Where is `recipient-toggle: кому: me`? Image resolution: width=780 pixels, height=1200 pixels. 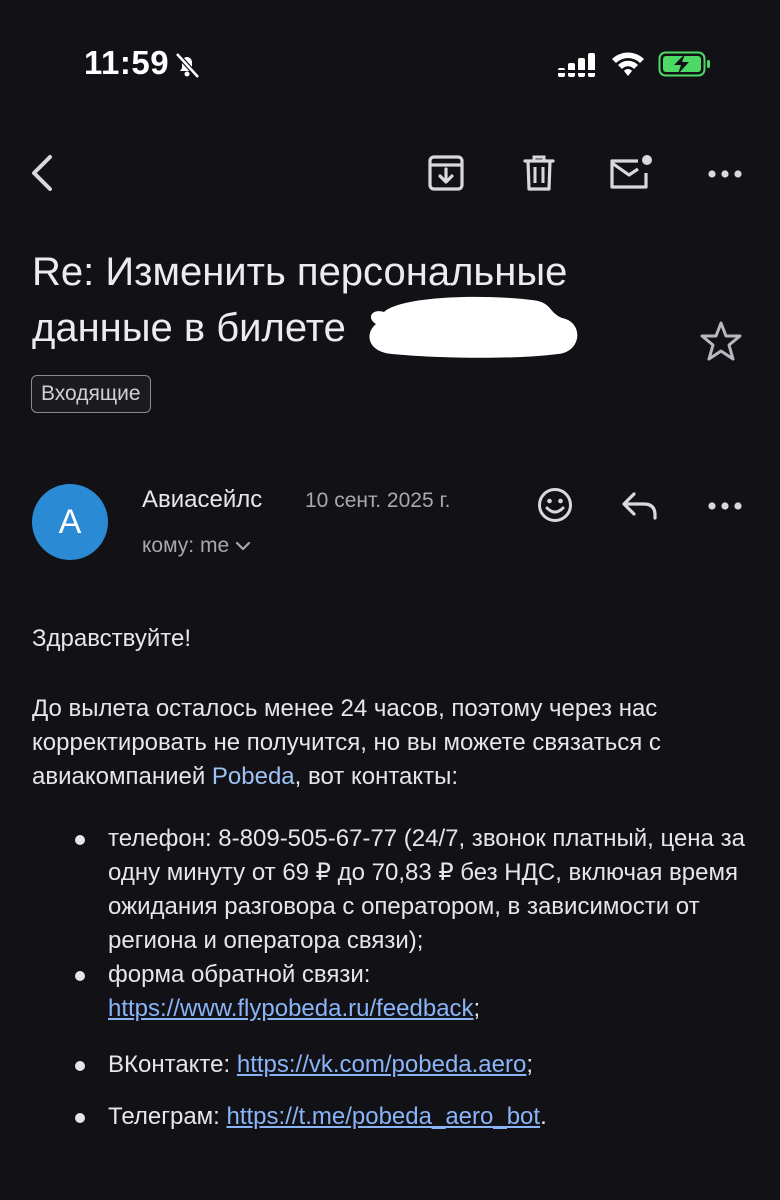 recipient-toggle: кому: me is located at coordinates (196, 546).